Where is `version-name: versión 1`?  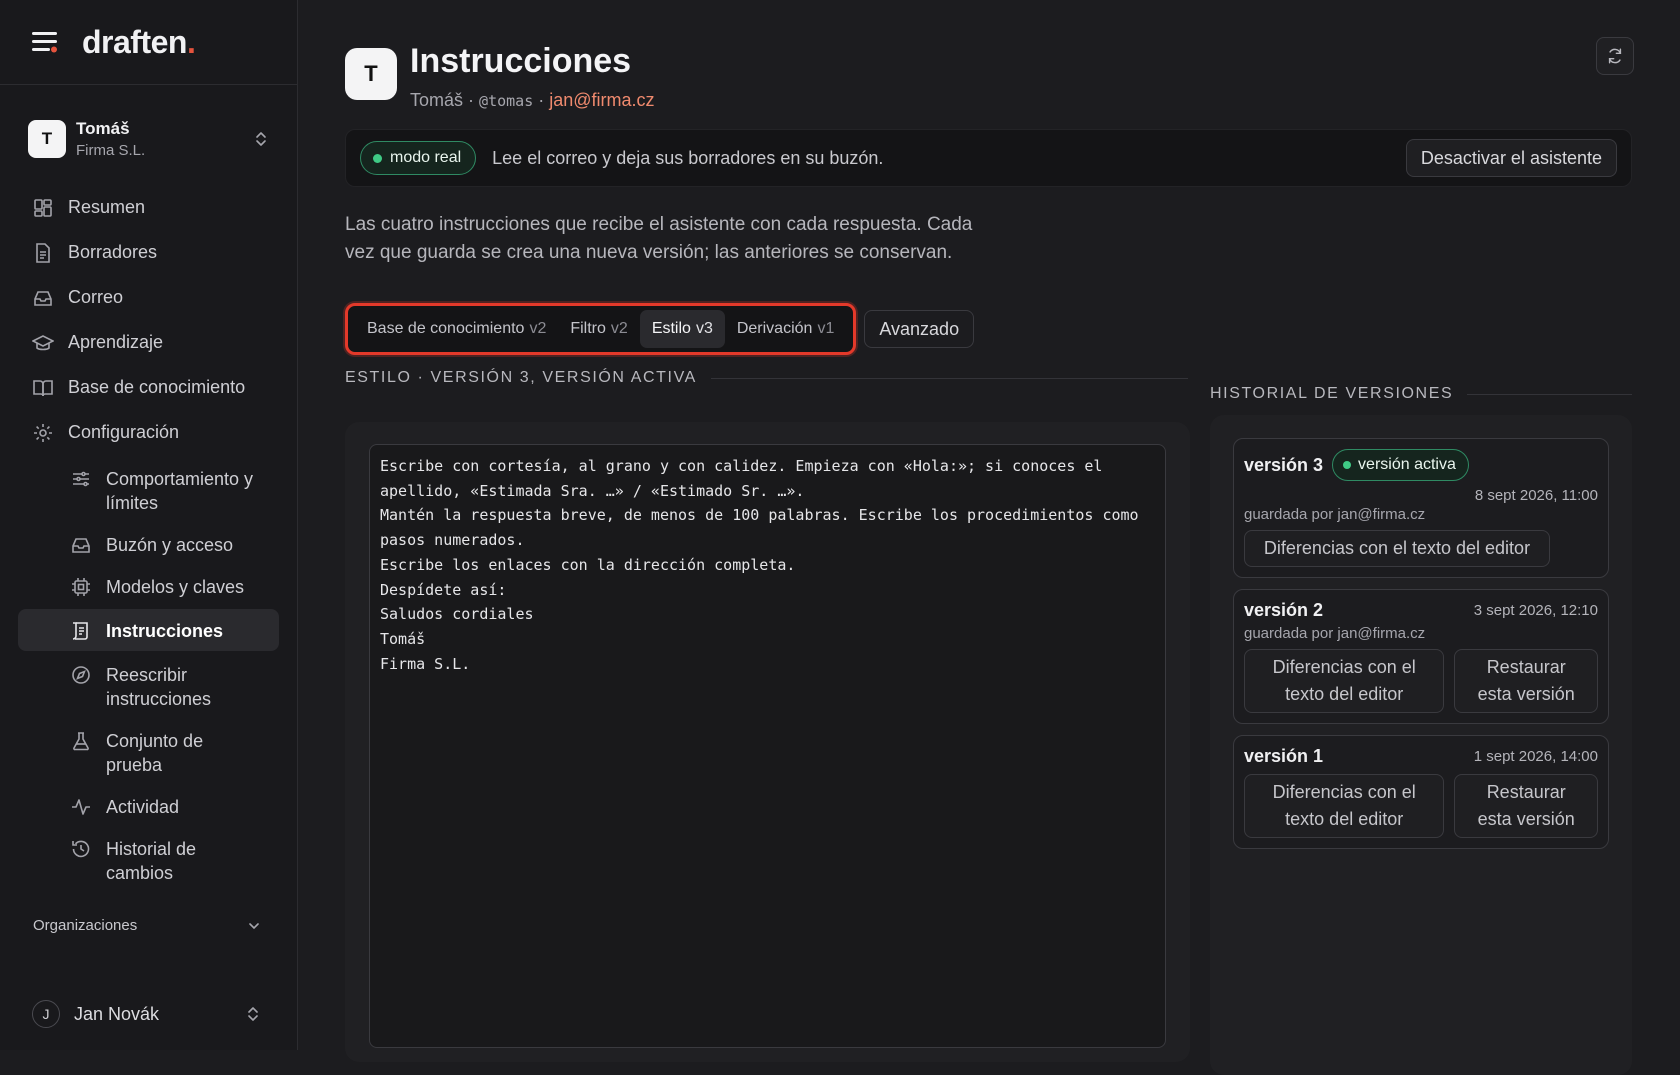 version-name: versión 1 is located at coordinates (1284, 756).